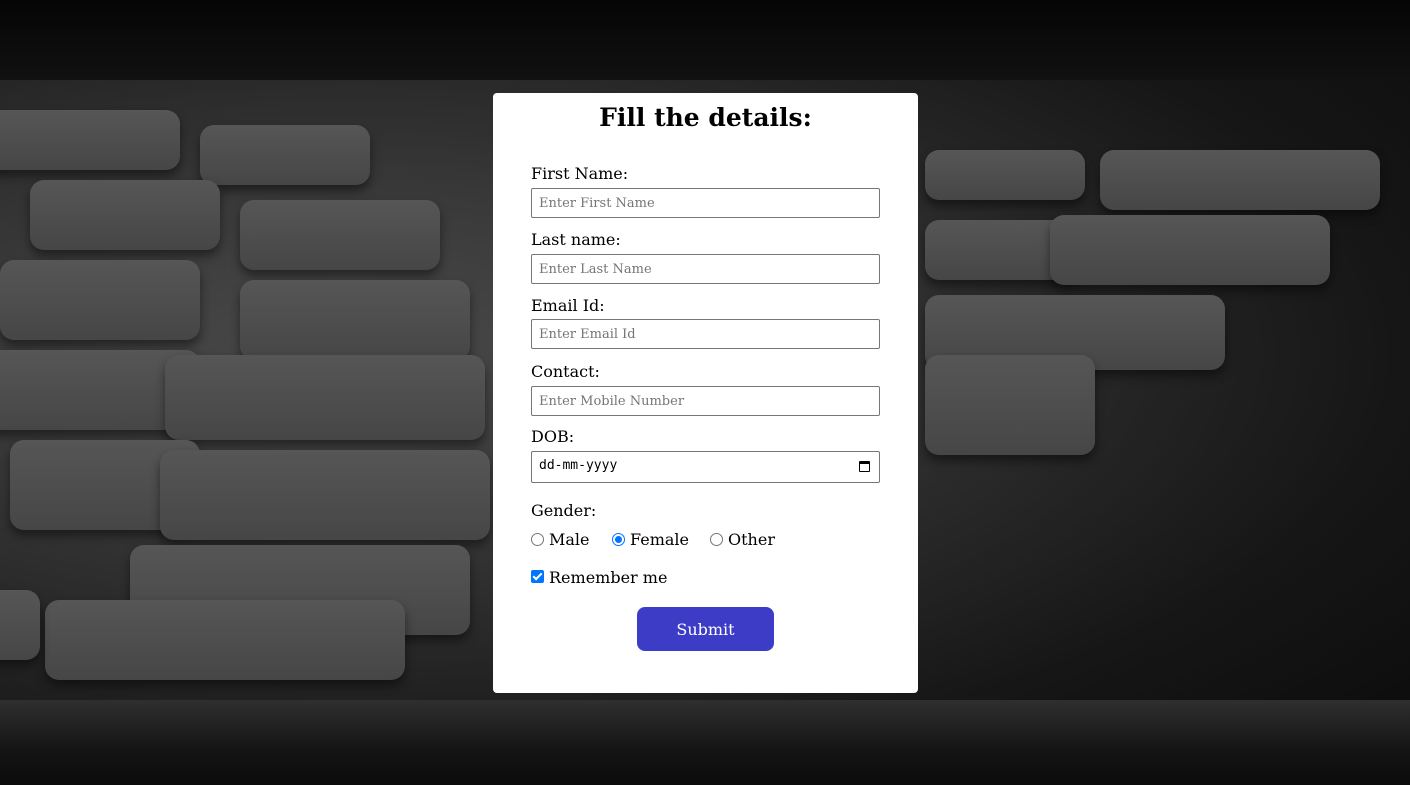 This screenshot has width=1410, height=785. Describe the element at coordinates (705, 334) in the screenshot. I see `email-input` at that location.